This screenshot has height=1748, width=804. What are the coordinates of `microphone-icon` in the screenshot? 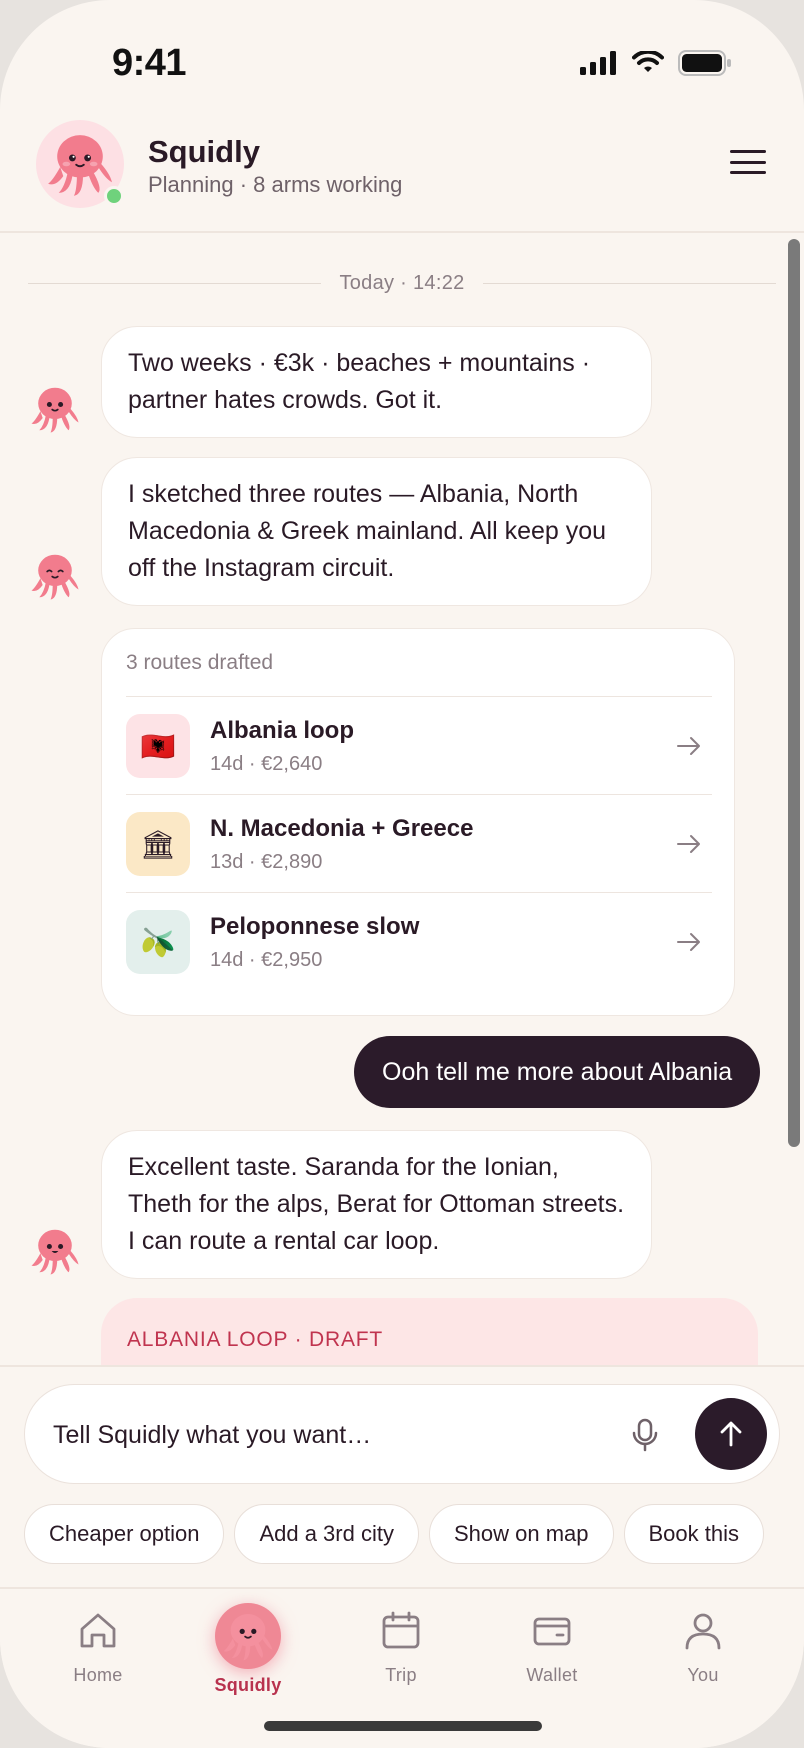 It's located at (645, 1435).